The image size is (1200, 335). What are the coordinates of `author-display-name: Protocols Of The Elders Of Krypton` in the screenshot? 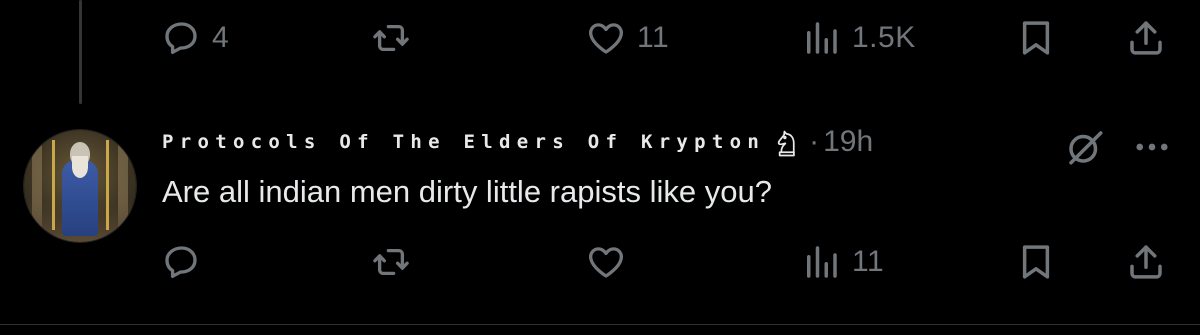 It's located at (463, 142).